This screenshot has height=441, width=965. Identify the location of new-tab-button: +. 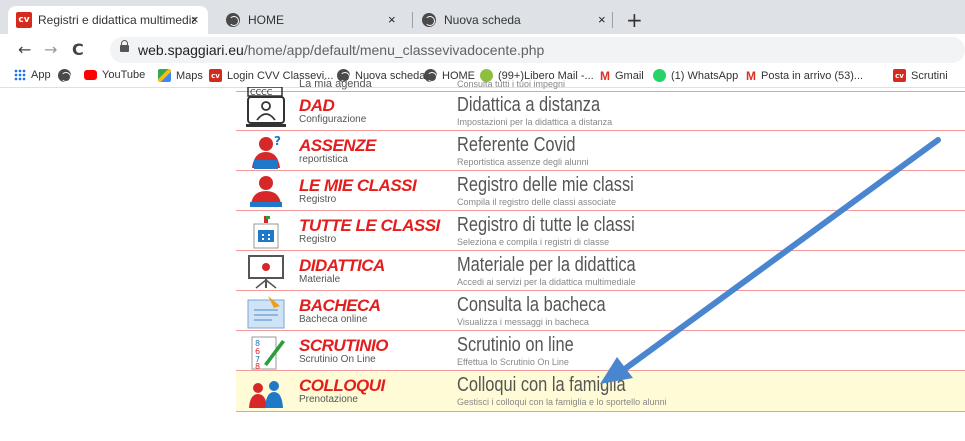
(634, 20).